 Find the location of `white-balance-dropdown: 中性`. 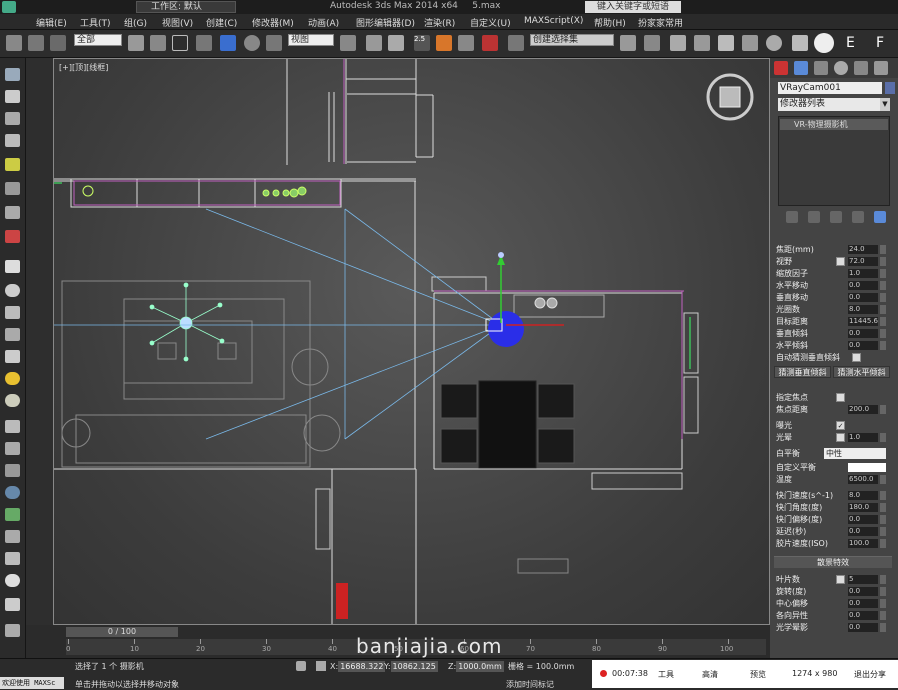

white-balance-dropdown: 中性 is located at coordinates (855, 453).